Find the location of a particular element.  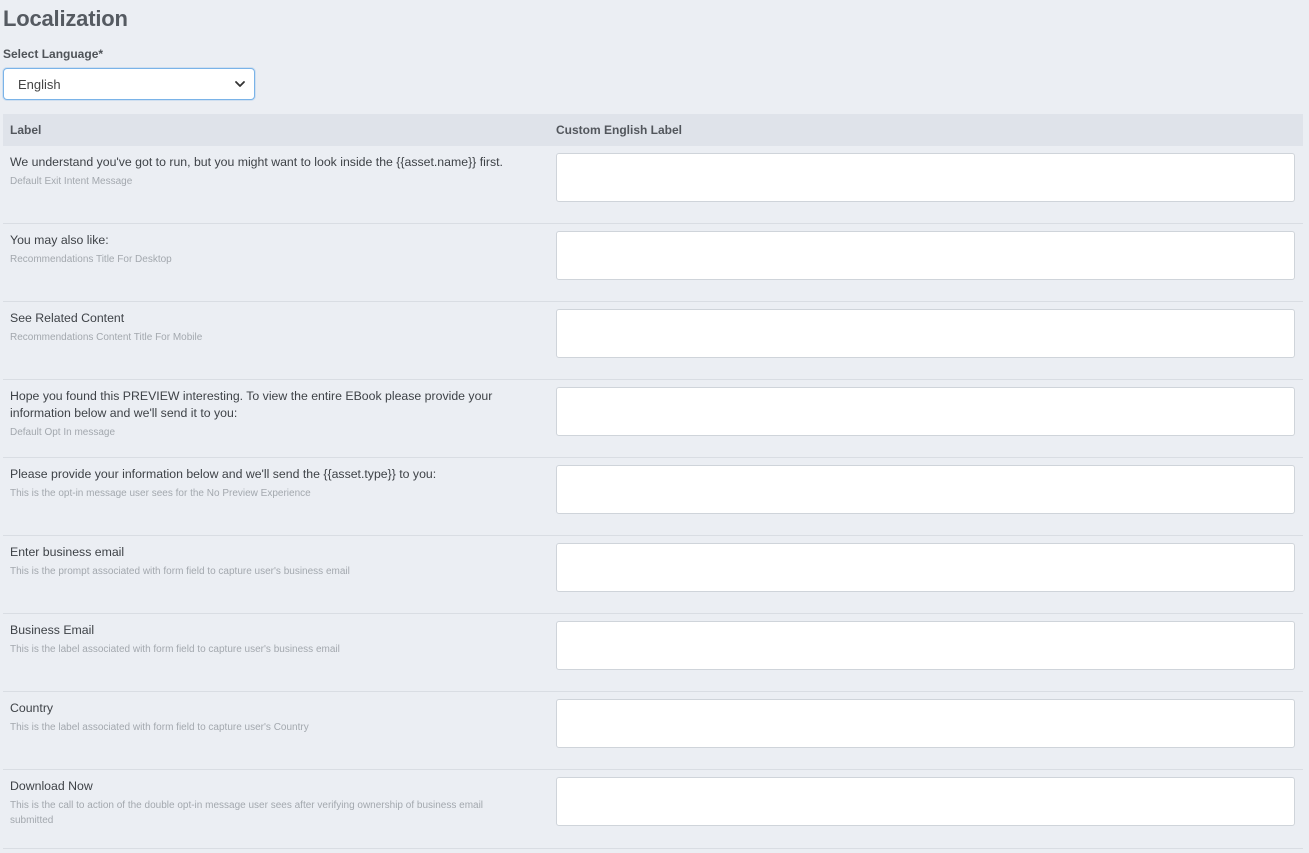

row-description: Default Exit Intent Message is located at coordinates (71, 181).